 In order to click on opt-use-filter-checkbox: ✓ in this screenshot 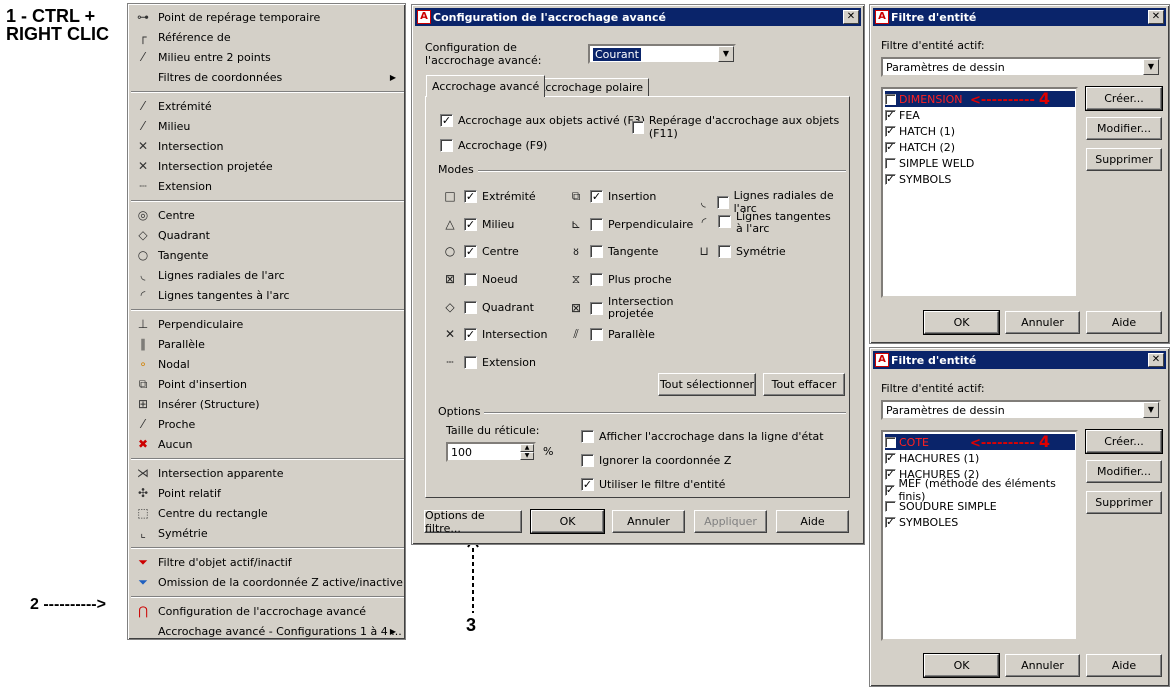, I will do `click(587, 484)`.